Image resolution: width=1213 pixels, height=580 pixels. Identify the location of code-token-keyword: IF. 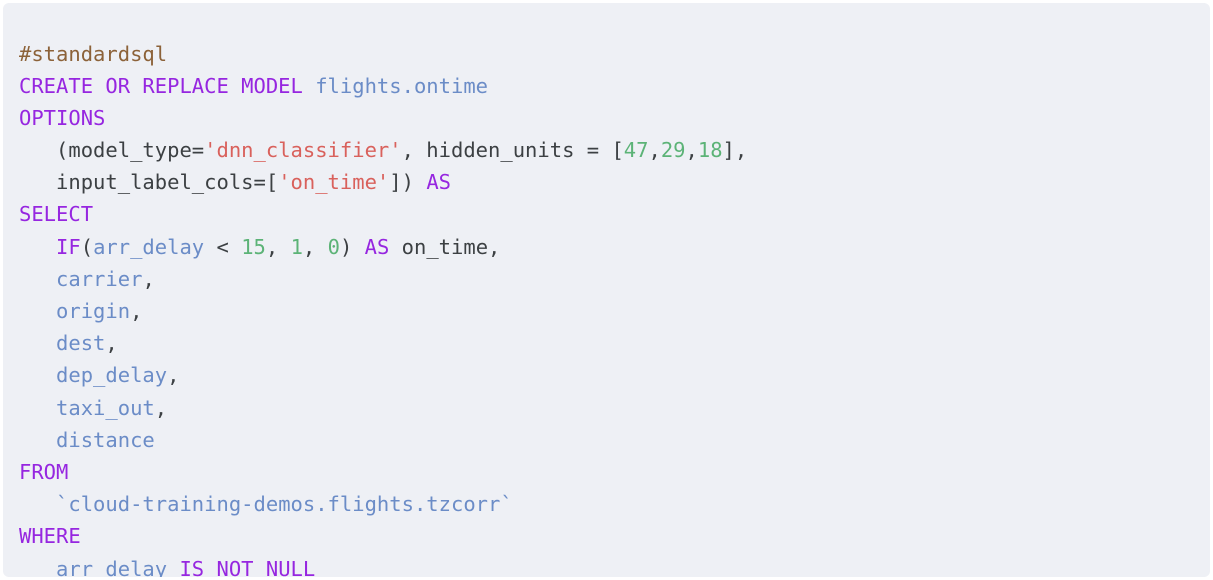
(68, 246).